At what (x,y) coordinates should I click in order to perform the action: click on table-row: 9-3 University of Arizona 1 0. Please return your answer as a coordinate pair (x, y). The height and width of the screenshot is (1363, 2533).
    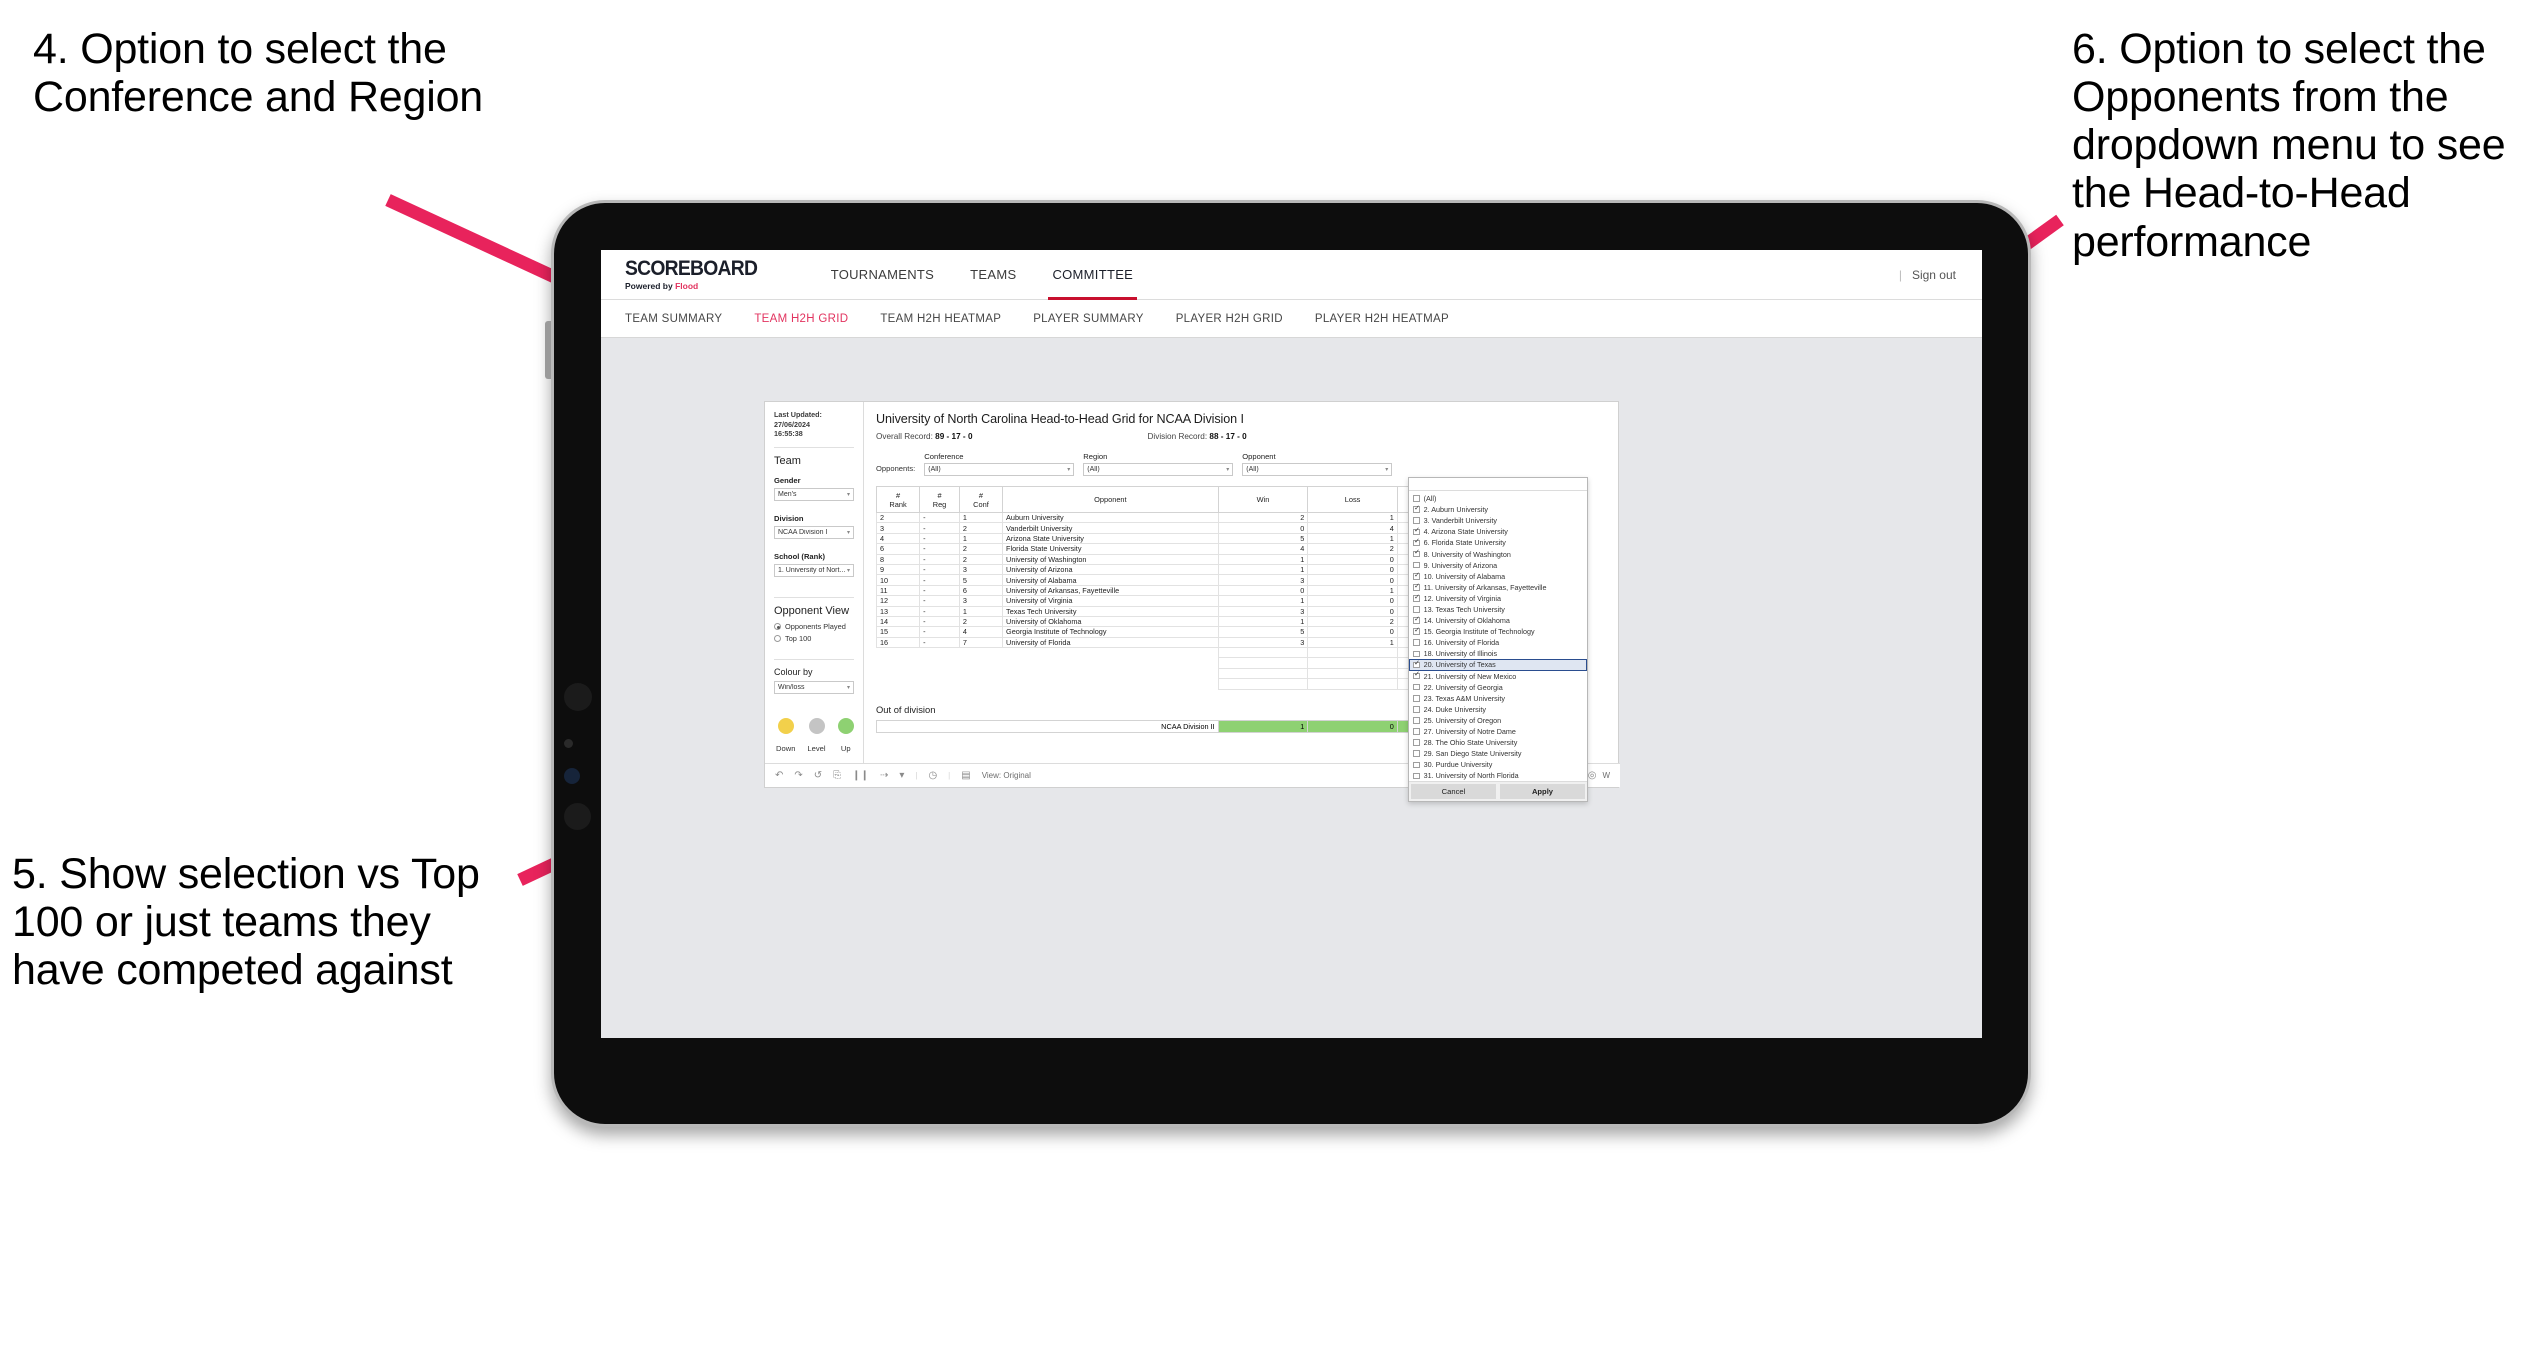
    Looking at the image, I should click on (1158, 569).